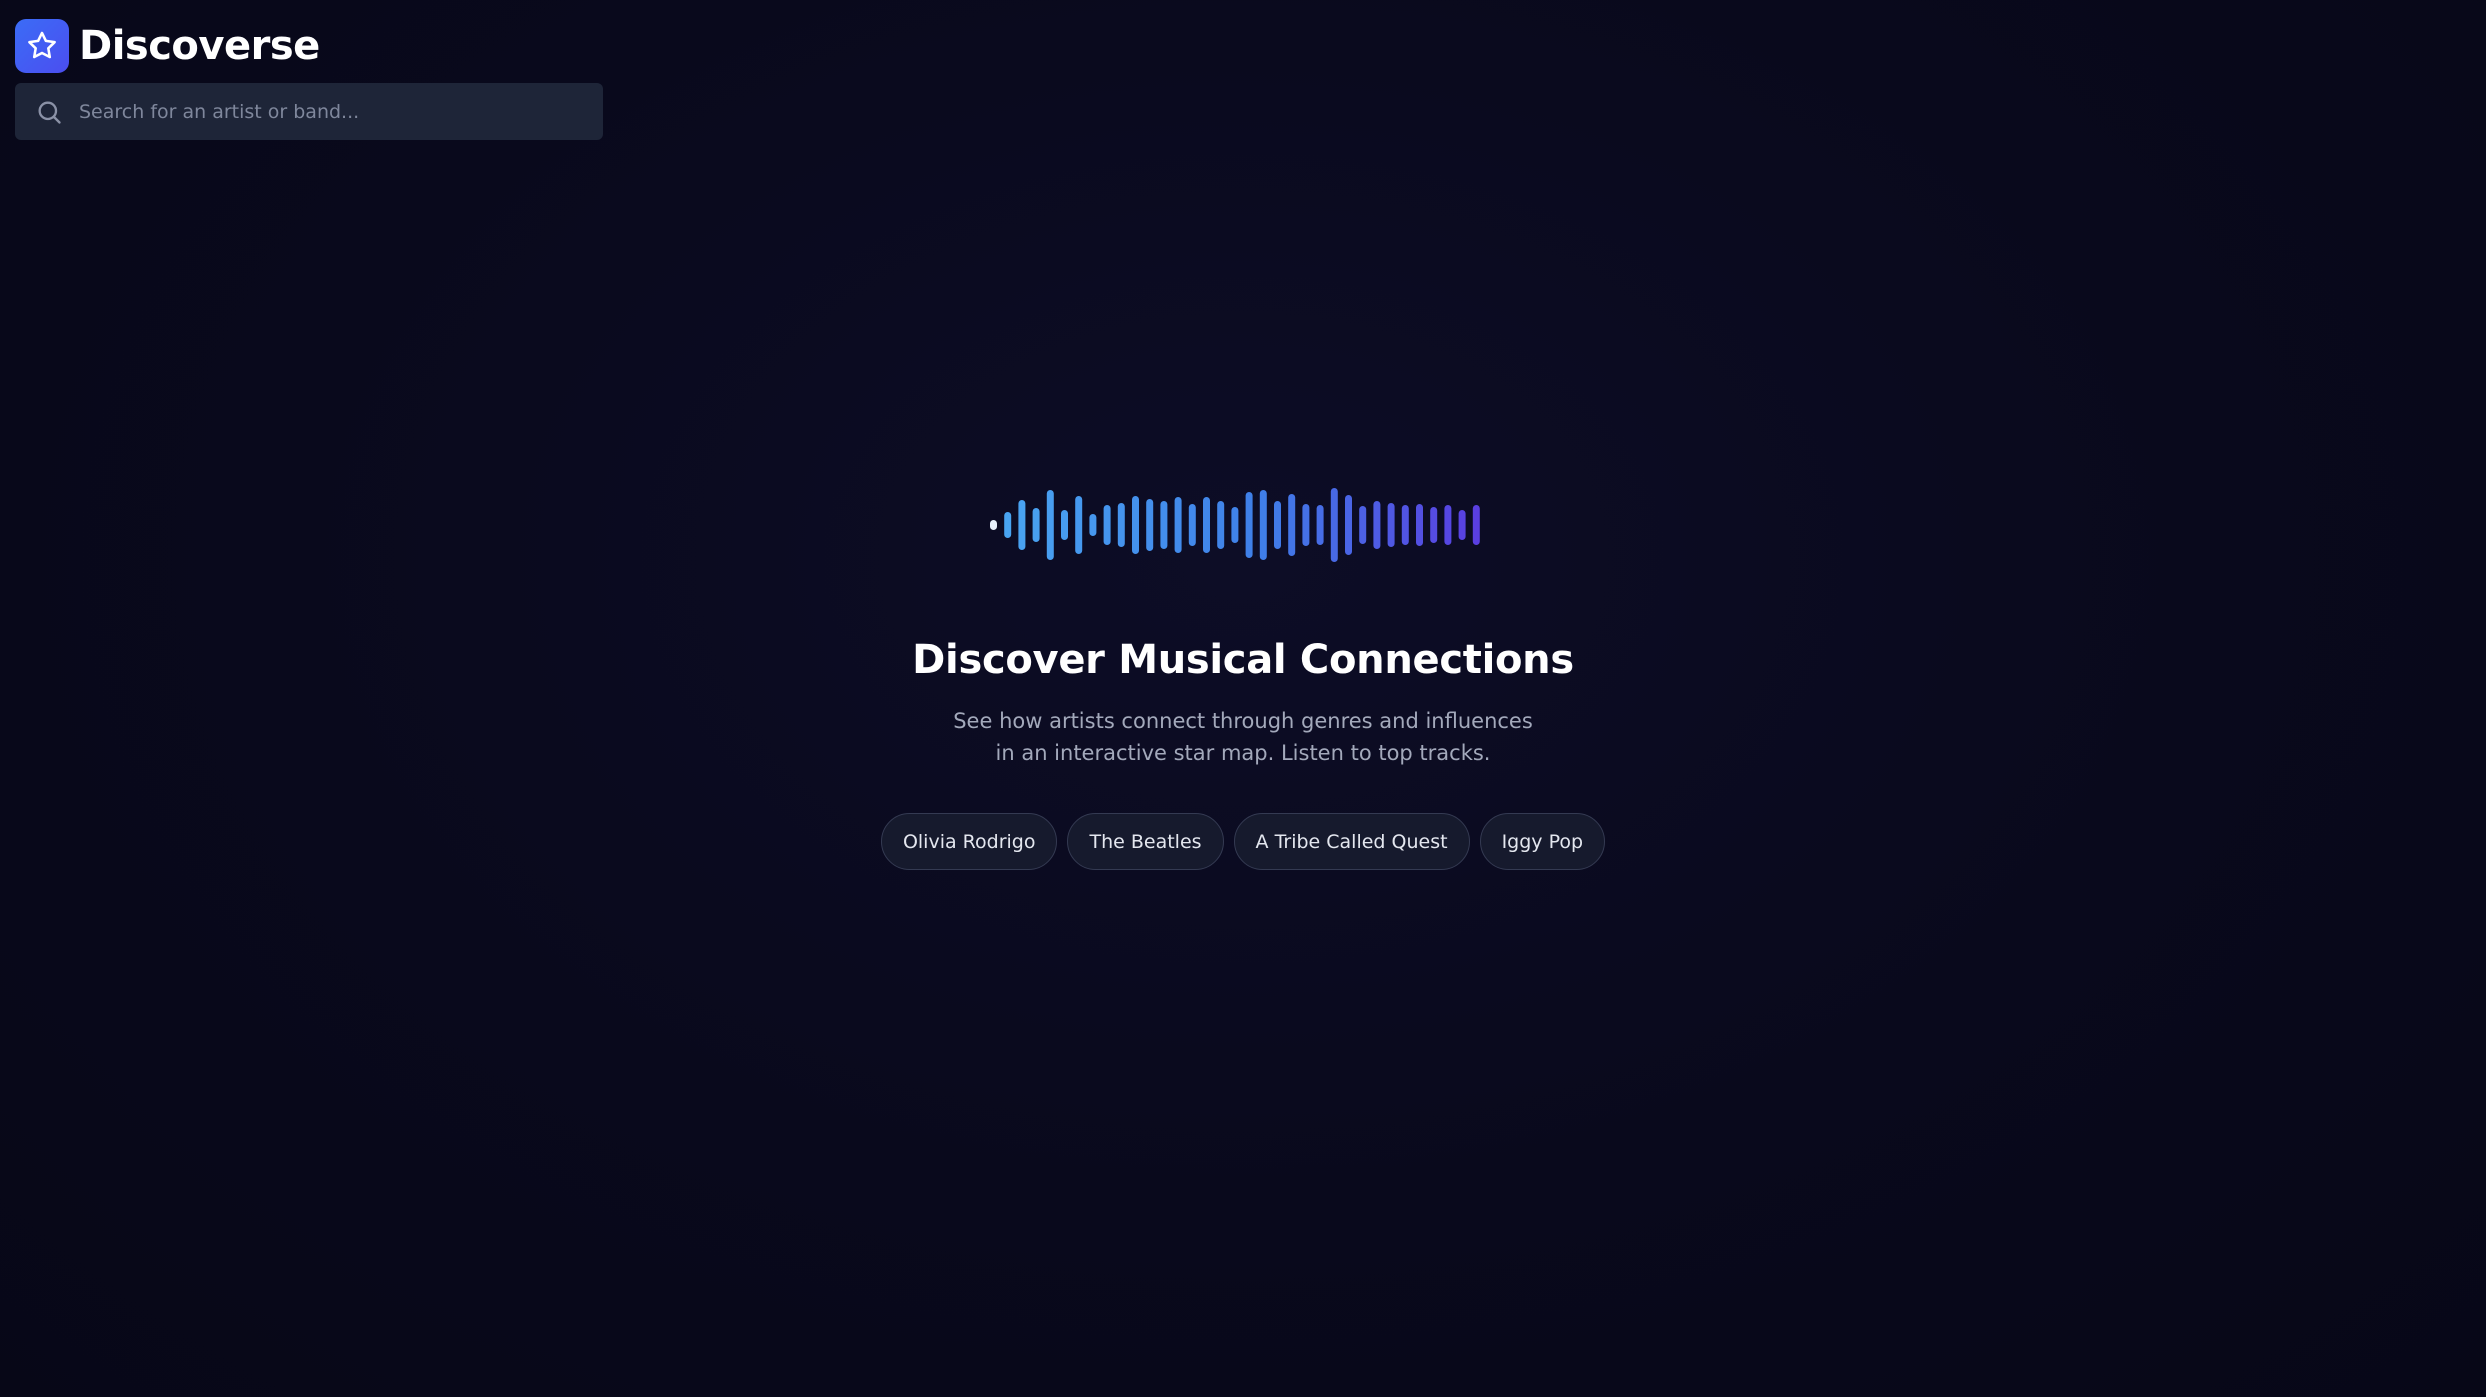 This screenshot has height=1397, width=2486. What do you see at coordinates (341, 111) in the screenshot?
I see `search-input` at bounding box center [341, 111].